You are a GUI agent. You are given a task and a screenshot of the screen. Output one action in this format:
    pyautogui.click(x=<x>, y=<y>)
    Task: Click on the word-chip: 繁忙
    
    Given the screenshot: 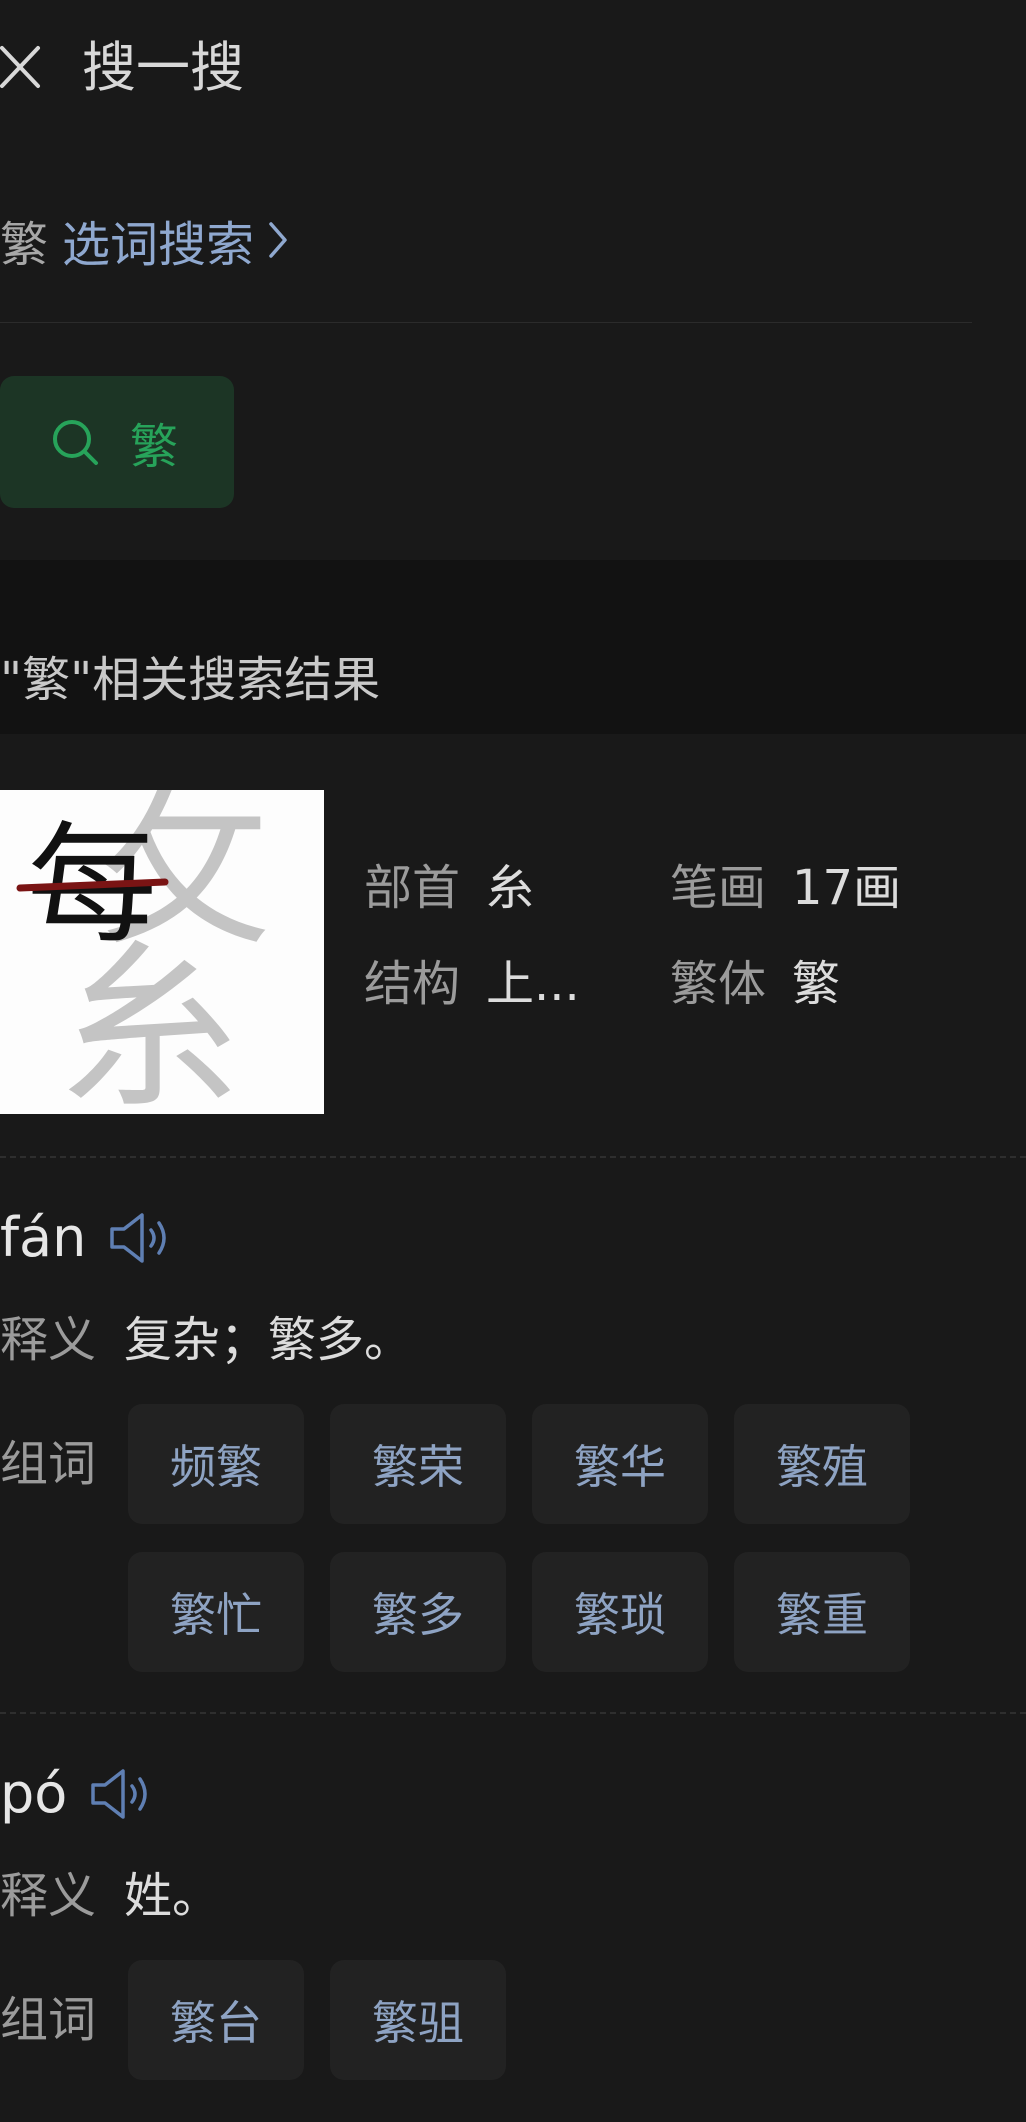 What is the action you would take?
    pyautogui.click(x=216, y=1612)
    